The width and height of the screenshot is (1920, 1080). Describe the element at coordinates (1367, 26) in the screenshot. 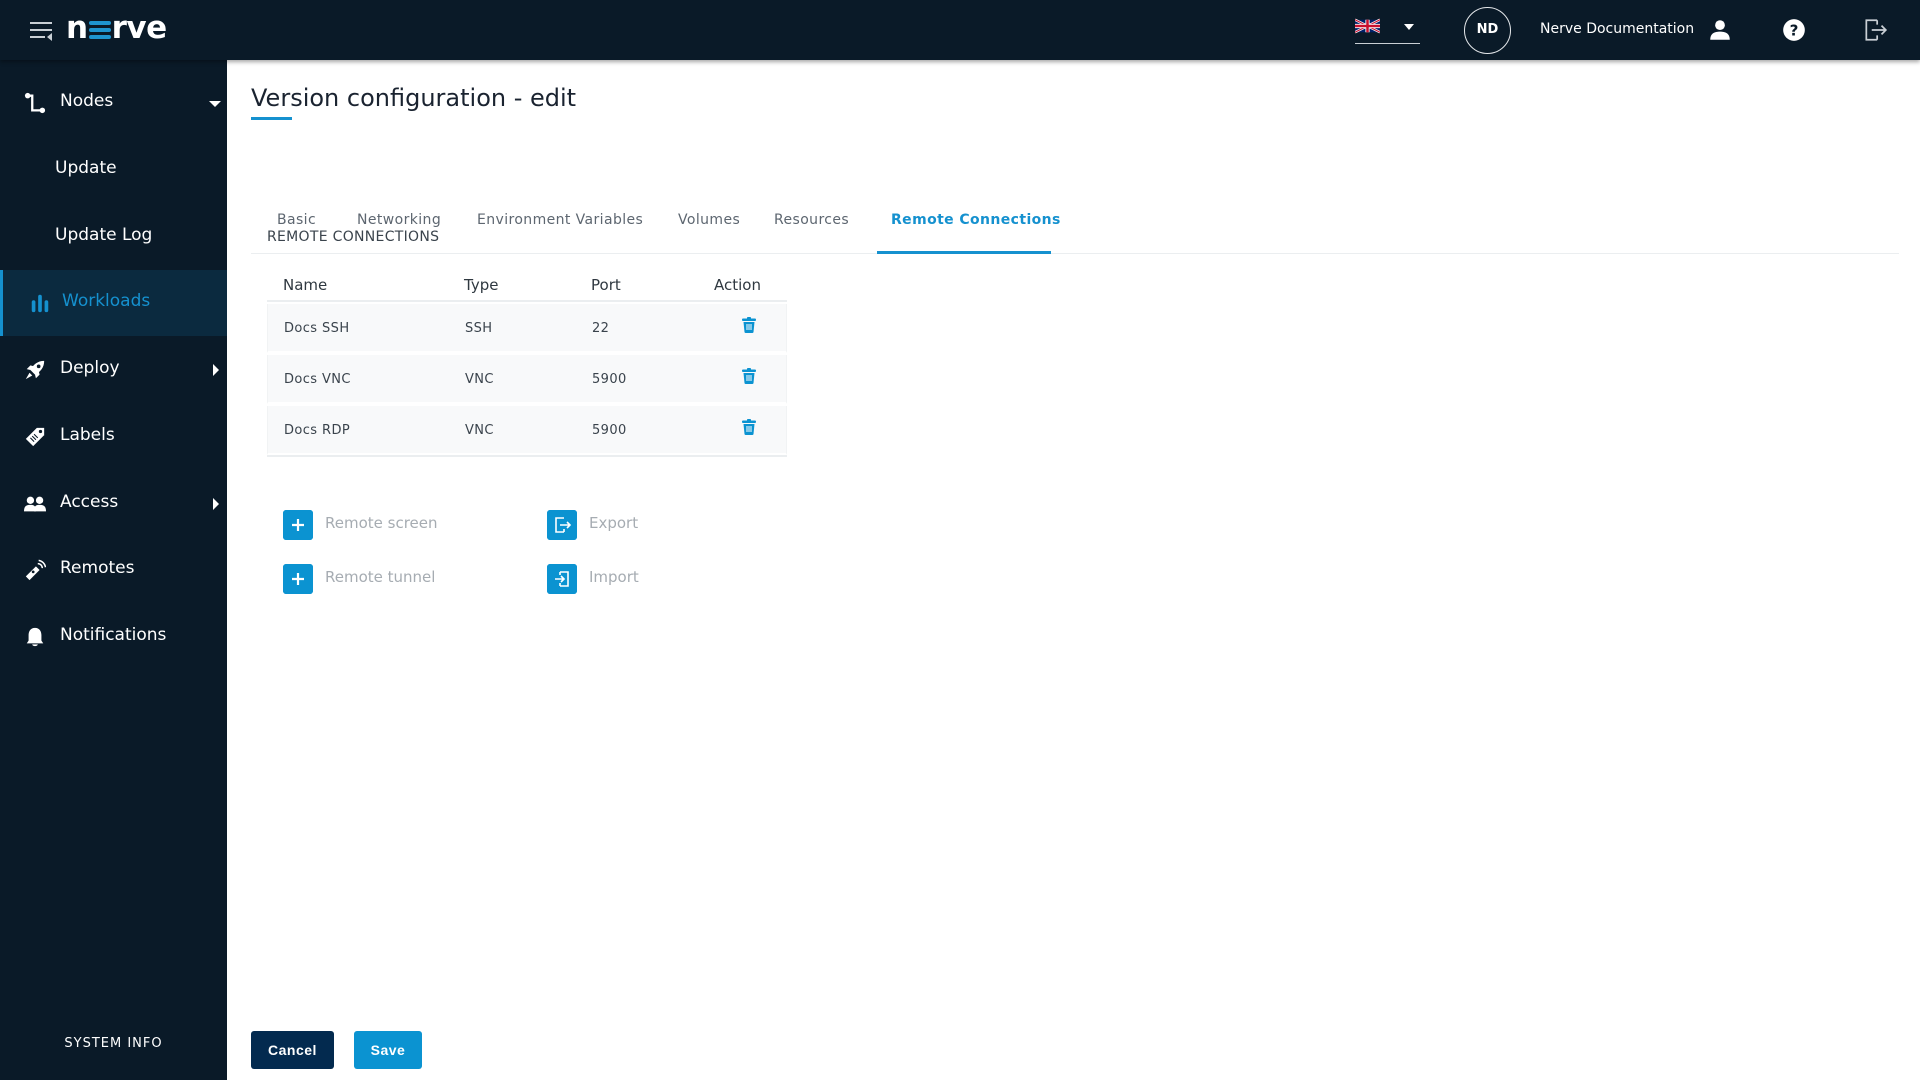

I see `uk-flag-icon` at that location.